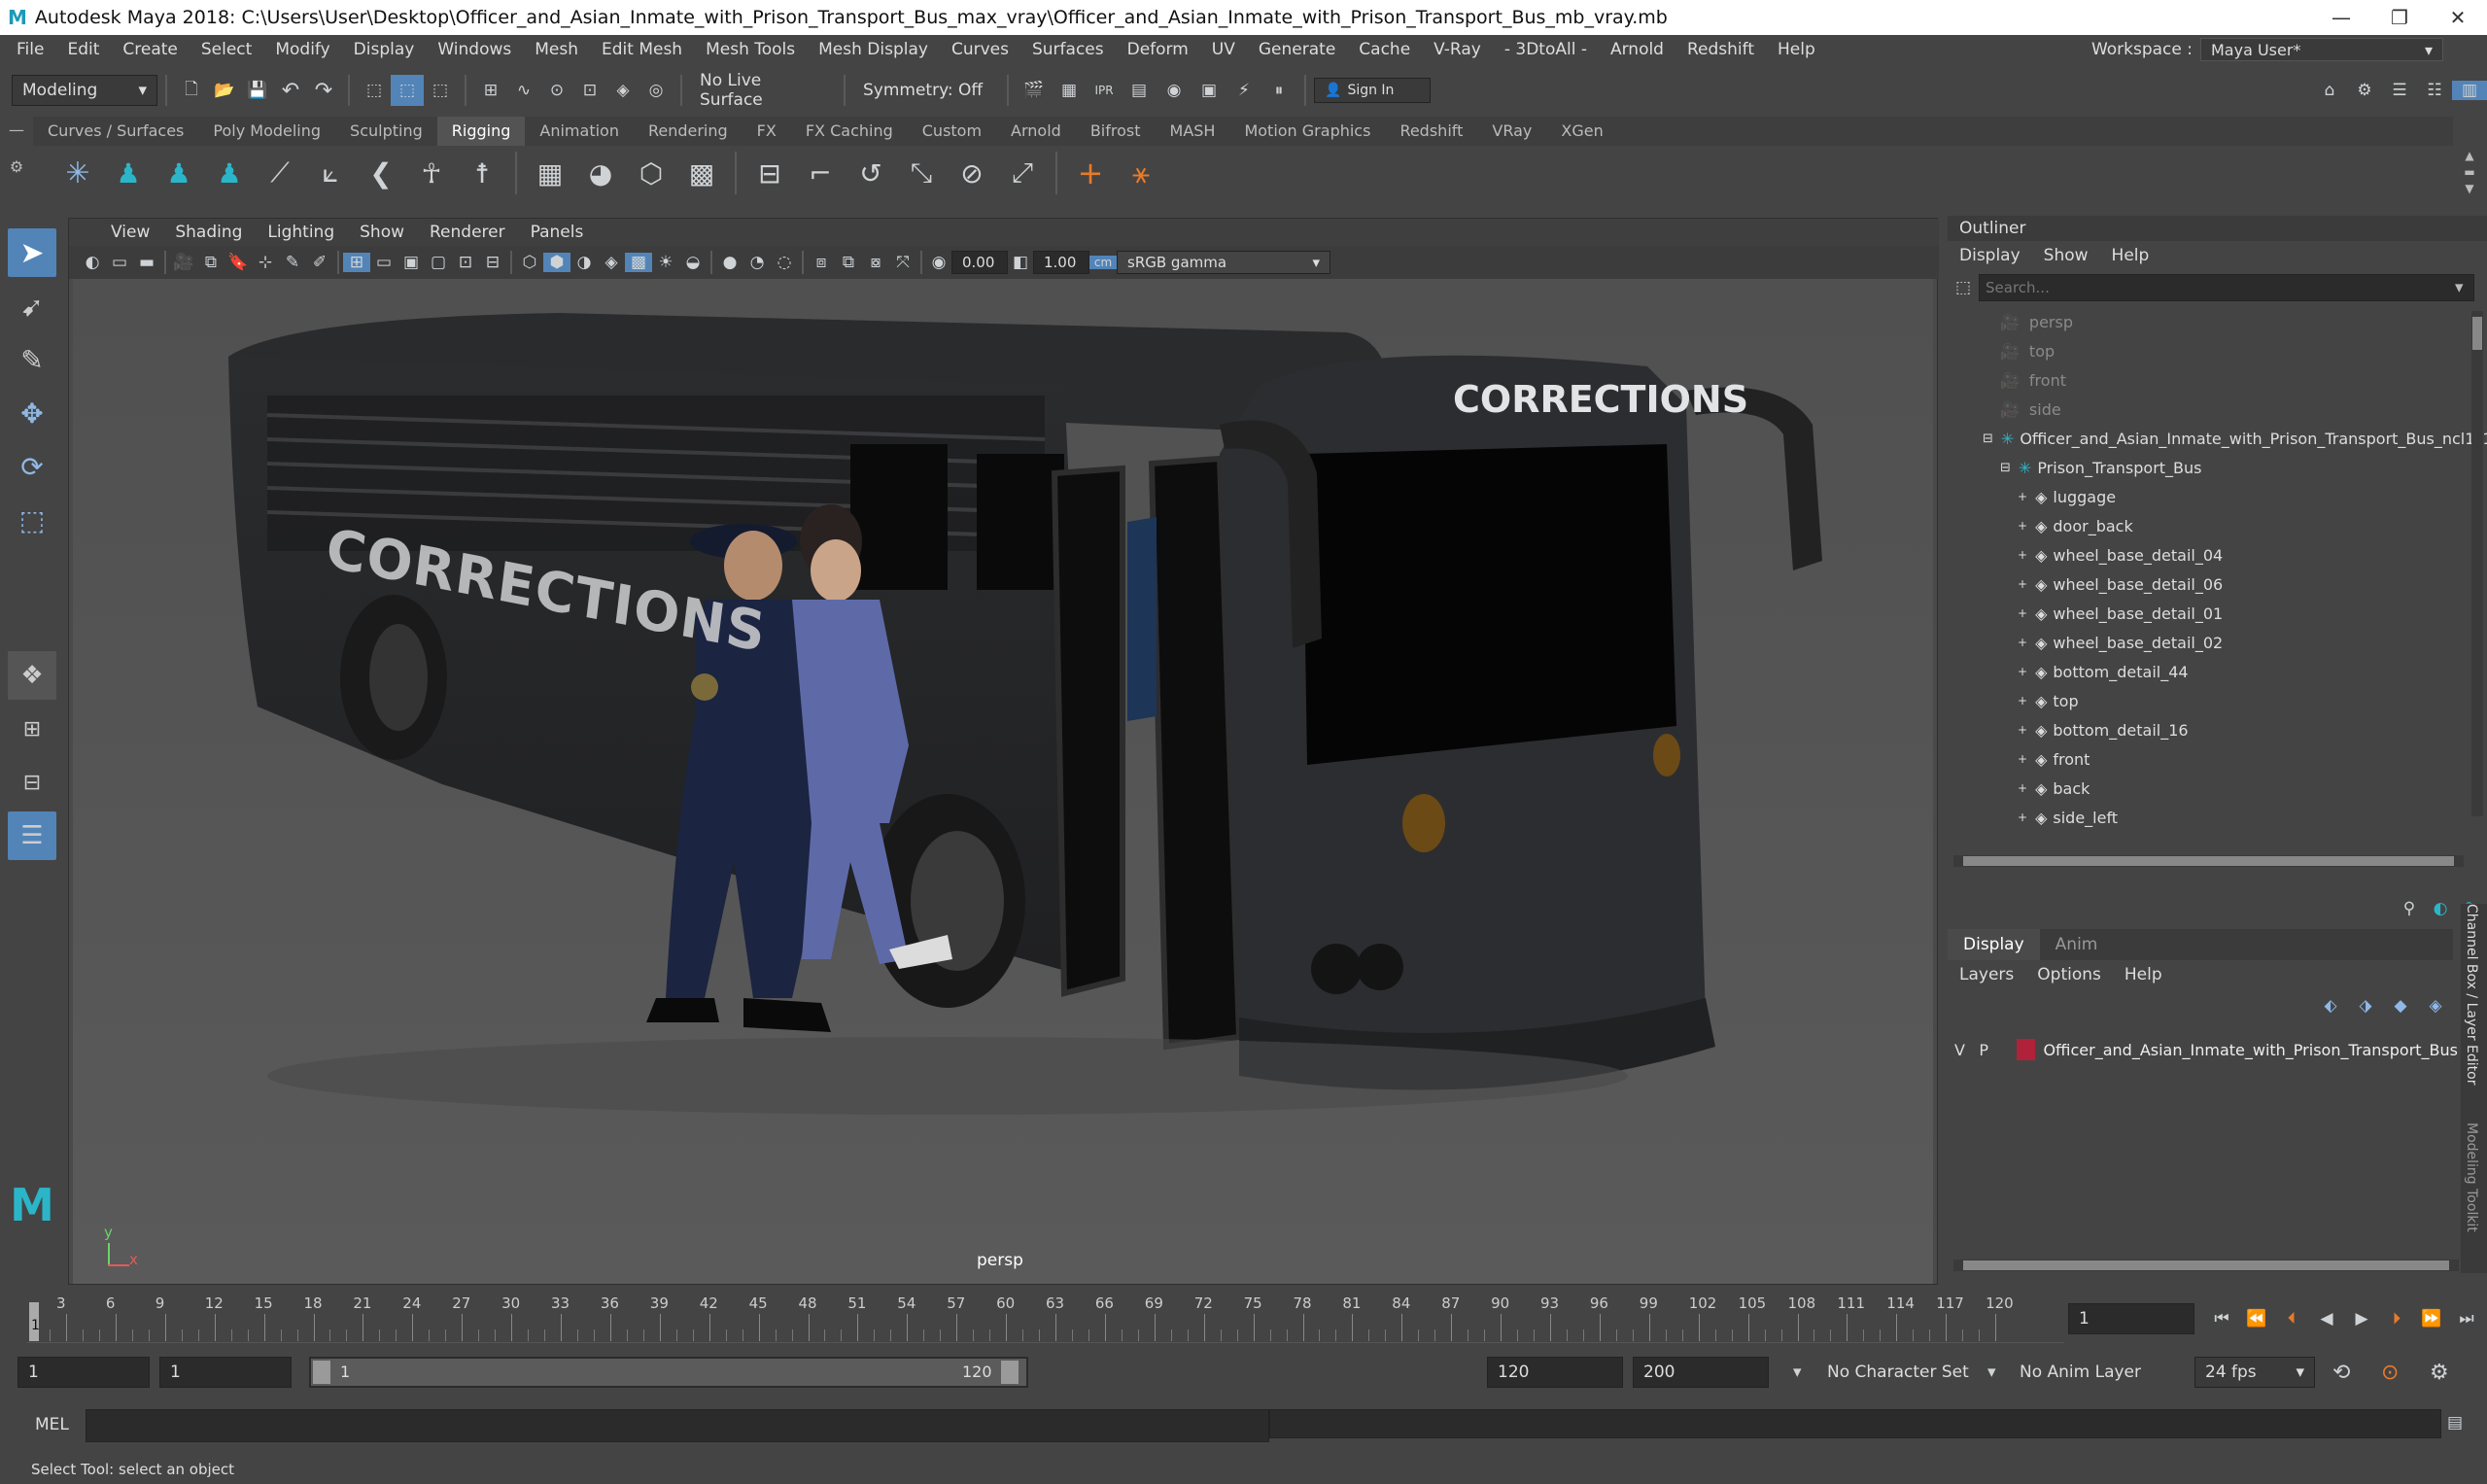 This screenshot has width=2487, height=1484. What do you see at coordinates (440, 90) in the screenshot?
I see `select-component-icon: ⬚` at bounding box center [440, 90].